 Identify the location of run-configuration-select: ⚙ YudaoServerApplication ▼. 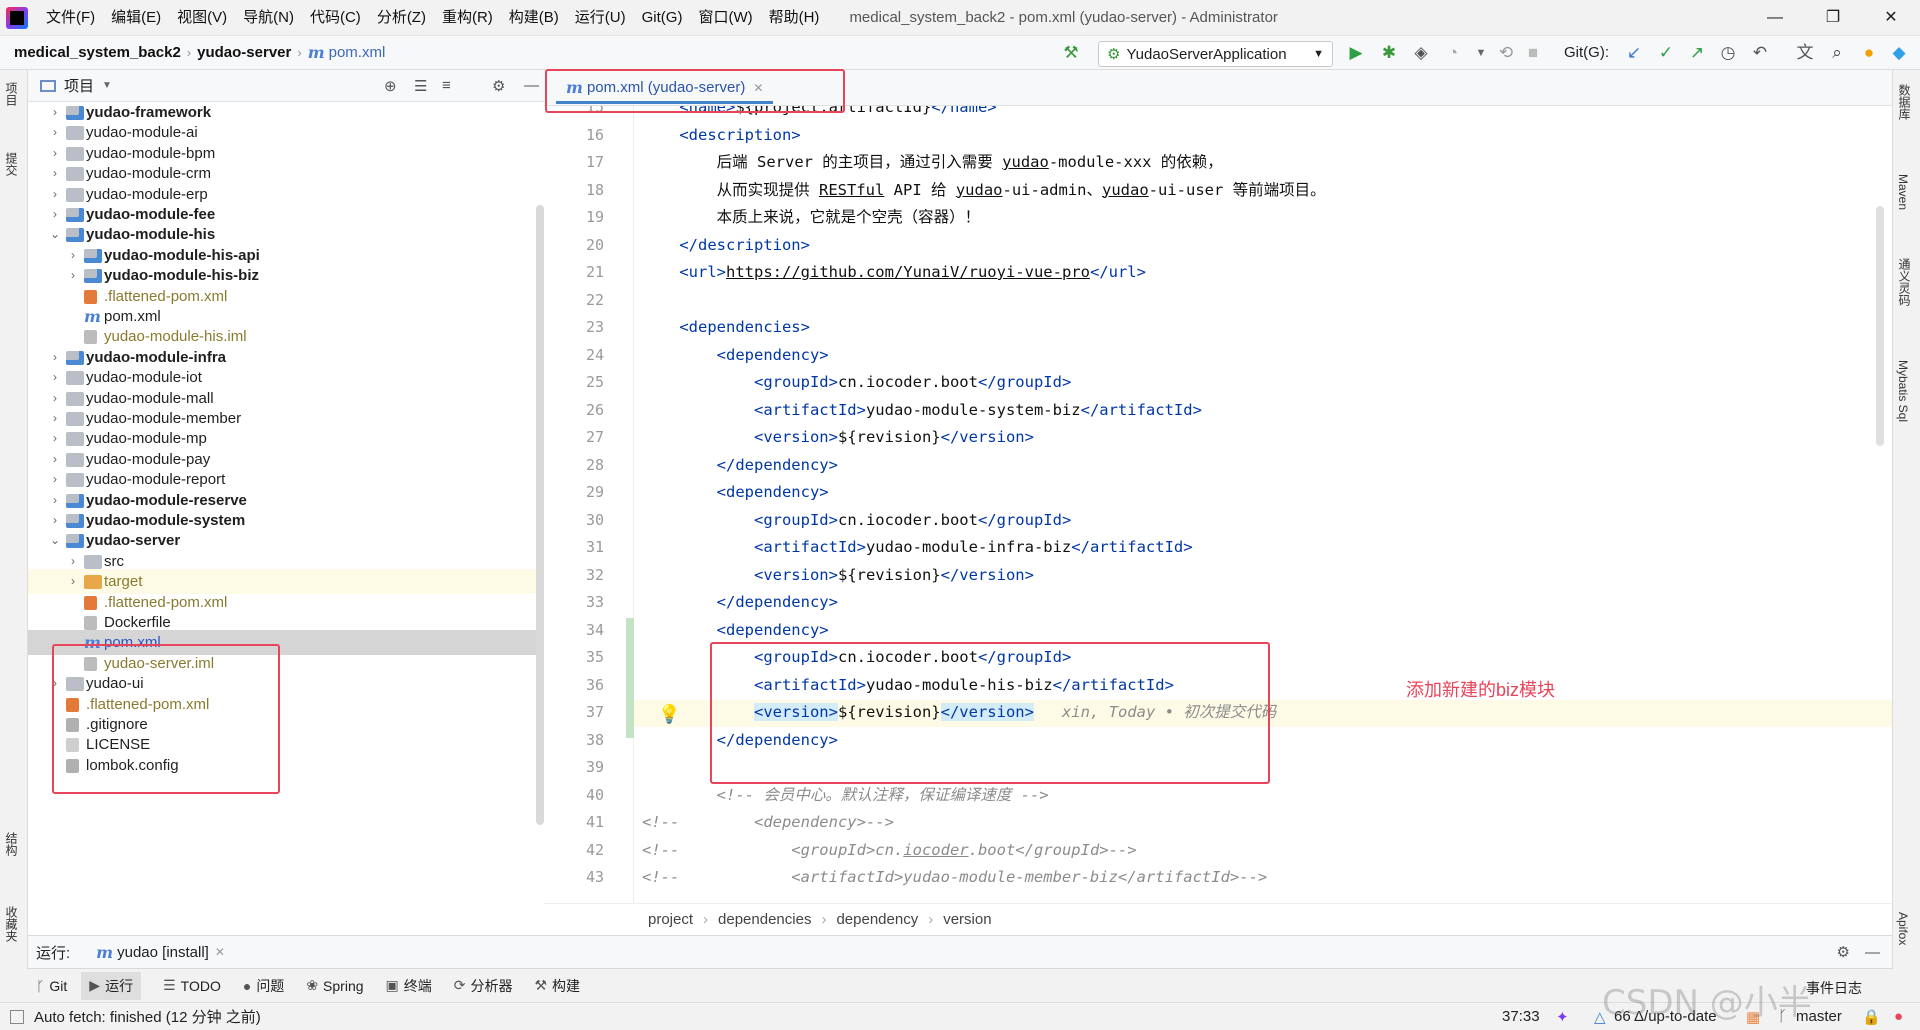
(1215, 54).